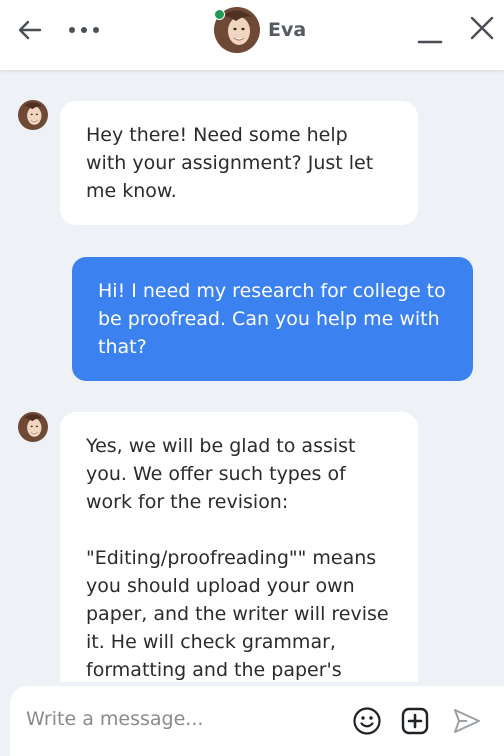 The width and height of the screenshot is (504, 756). I want to click on composer-box, so click(257, 721).